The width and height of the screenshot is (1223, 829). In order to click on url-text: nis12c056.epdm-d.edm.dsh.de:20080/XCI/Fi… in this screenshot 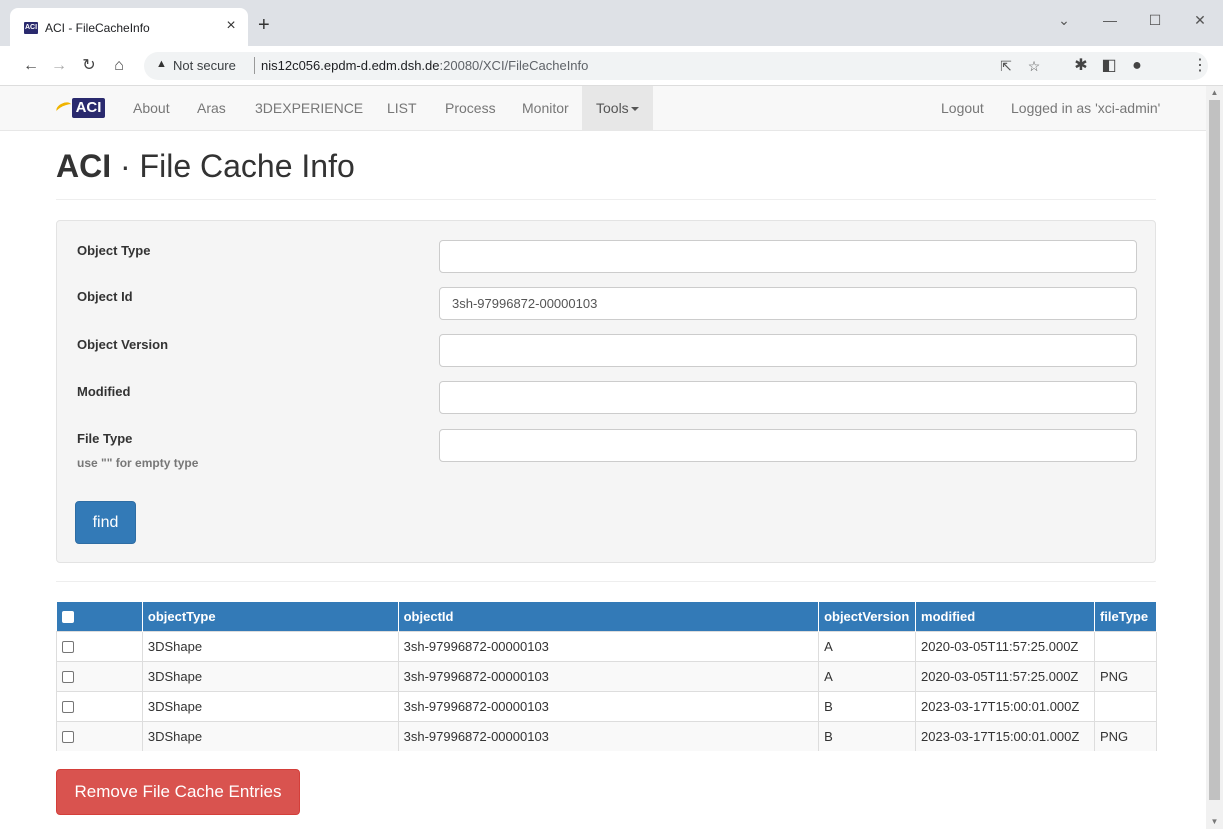, I will do `click(424, 65)`.